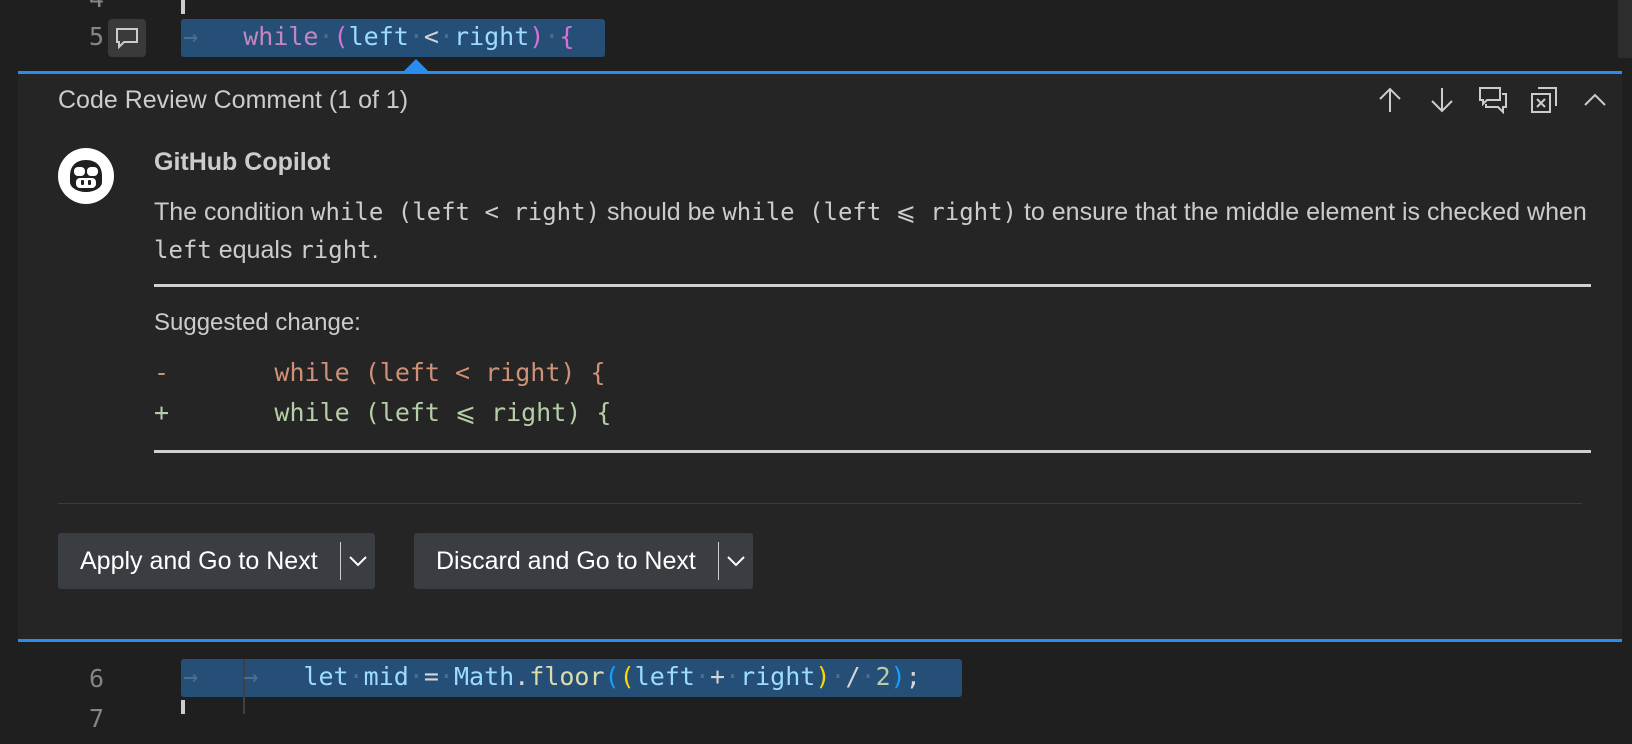 The width and height of the screenshot is (1632, 744). I want to click on code-token: ., so click(522, 676).